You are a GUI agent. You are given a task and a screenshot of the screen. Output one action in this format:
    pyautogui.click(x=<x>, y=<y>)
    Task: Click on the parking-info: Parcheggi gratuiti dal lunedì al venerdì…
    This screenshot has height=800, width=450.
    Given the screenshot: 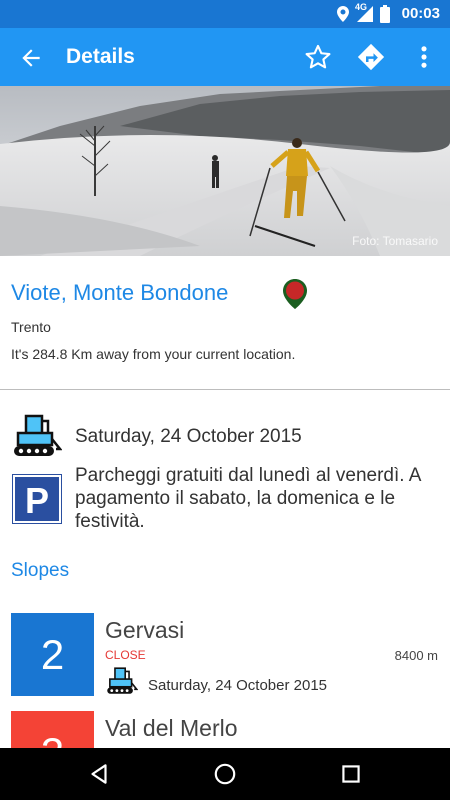 What is the action you would take?
    pyautogui.click(x=248, y=498)
    